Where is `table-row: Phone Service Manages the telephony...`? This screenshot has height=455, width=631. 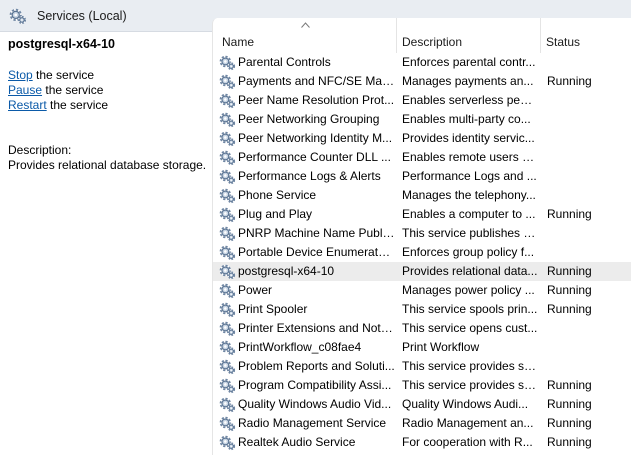 table-row: Phone Service Manages the telephony... is located at coordinates (422, 195).